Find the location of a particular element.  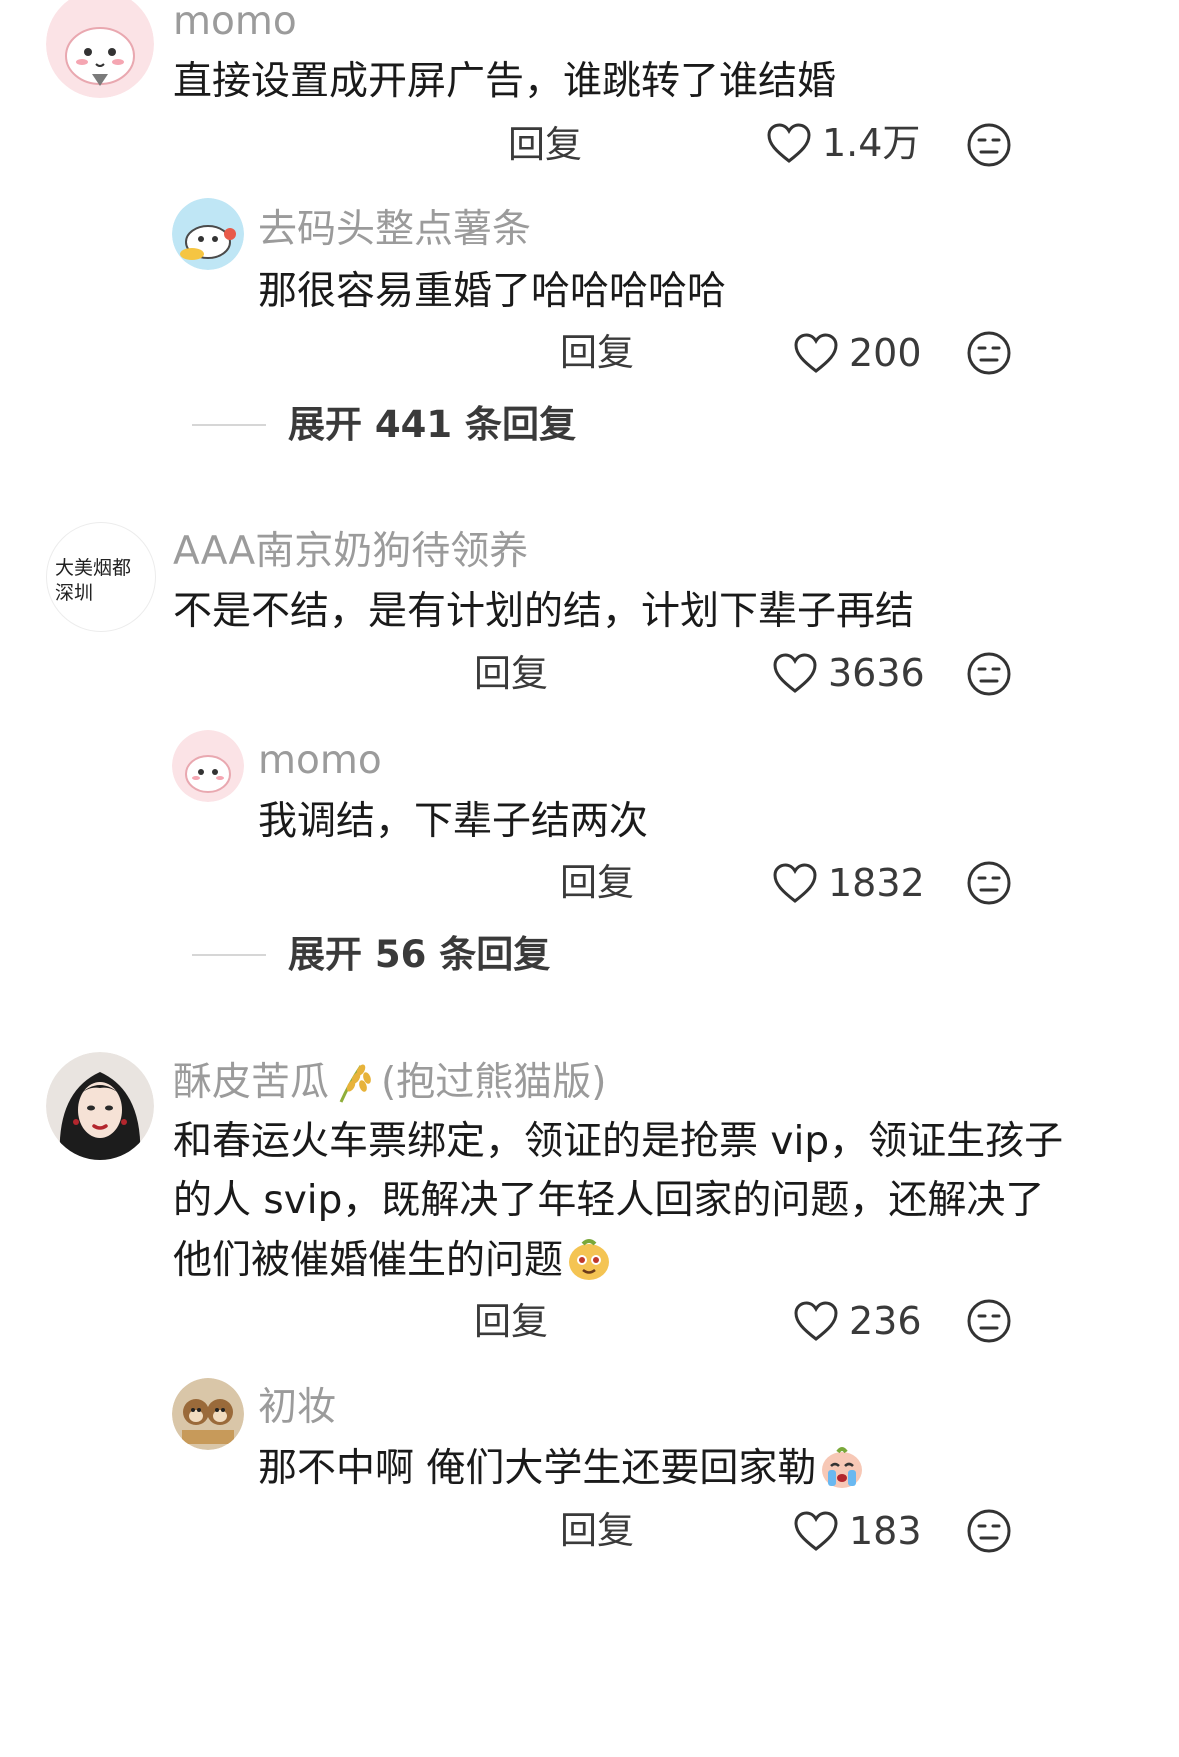

like-button: 236 is located at coordinates (857, 1321).